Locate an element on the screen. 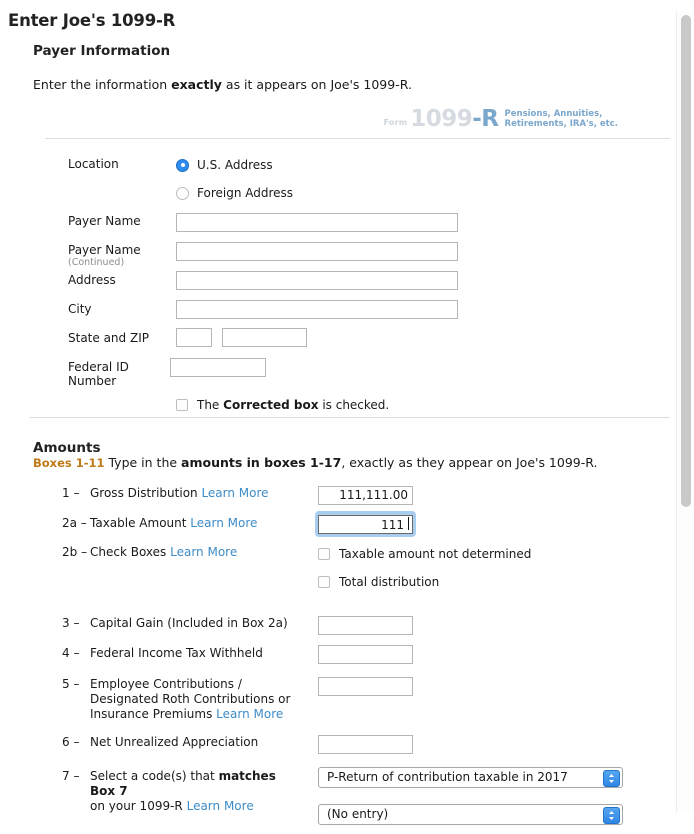 This screenshot has width=694, height=834. city-label: City is located at coordinates (80, 308).